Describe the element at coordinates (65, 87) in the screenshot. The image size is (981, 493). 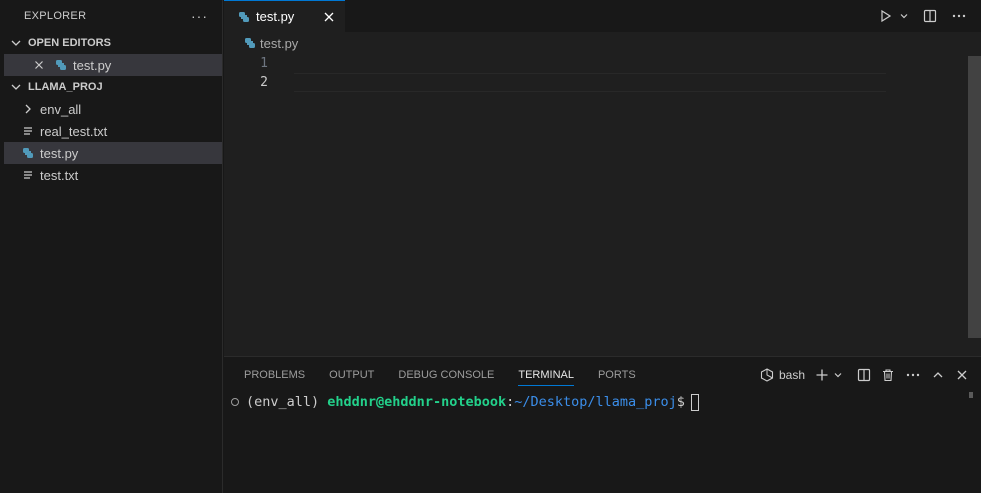
I see `project-label: LLAMA_PROJ` at that location.